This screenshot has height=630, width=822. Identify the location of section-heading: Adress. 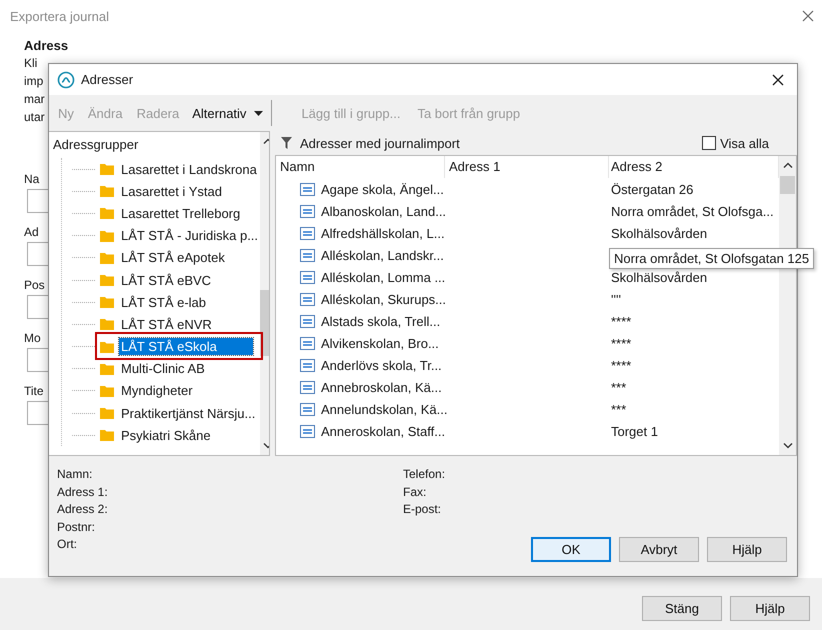
(47, 46).